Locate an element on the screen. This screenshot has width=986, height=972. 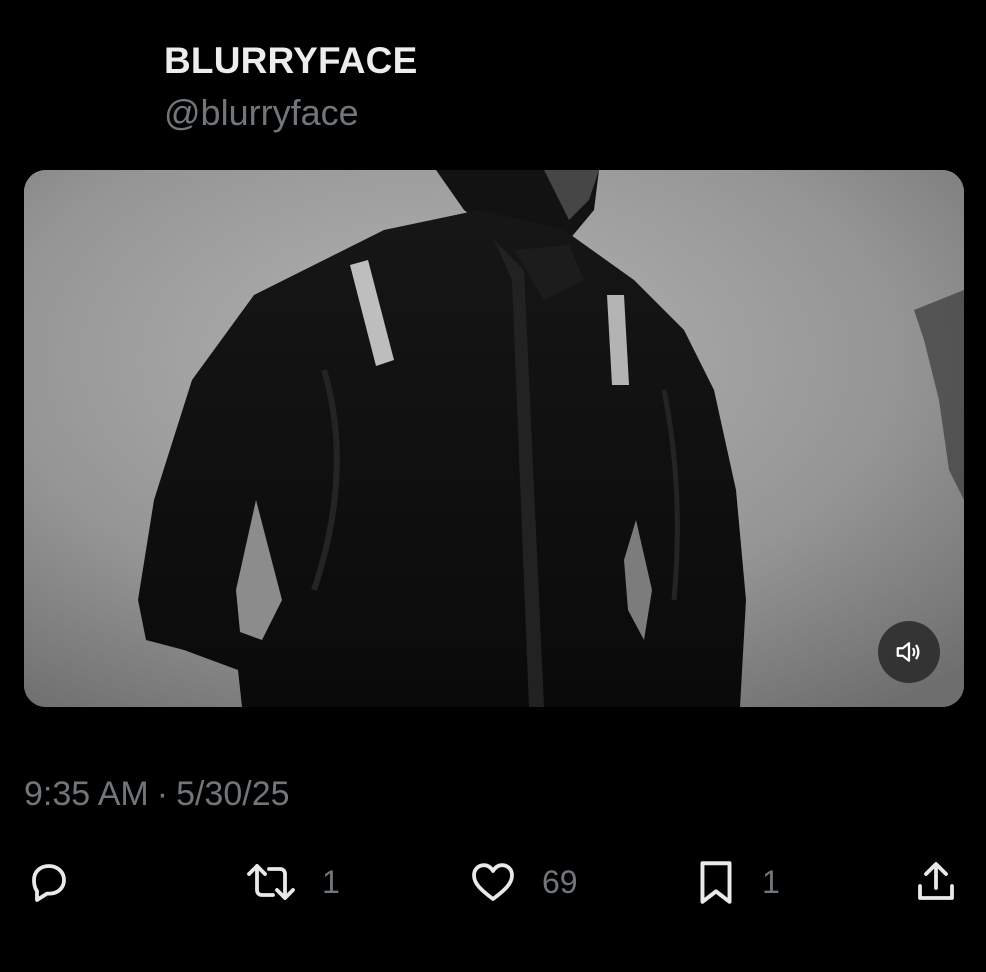
bookmark-button: 1 is located at coordinates (737, 882).